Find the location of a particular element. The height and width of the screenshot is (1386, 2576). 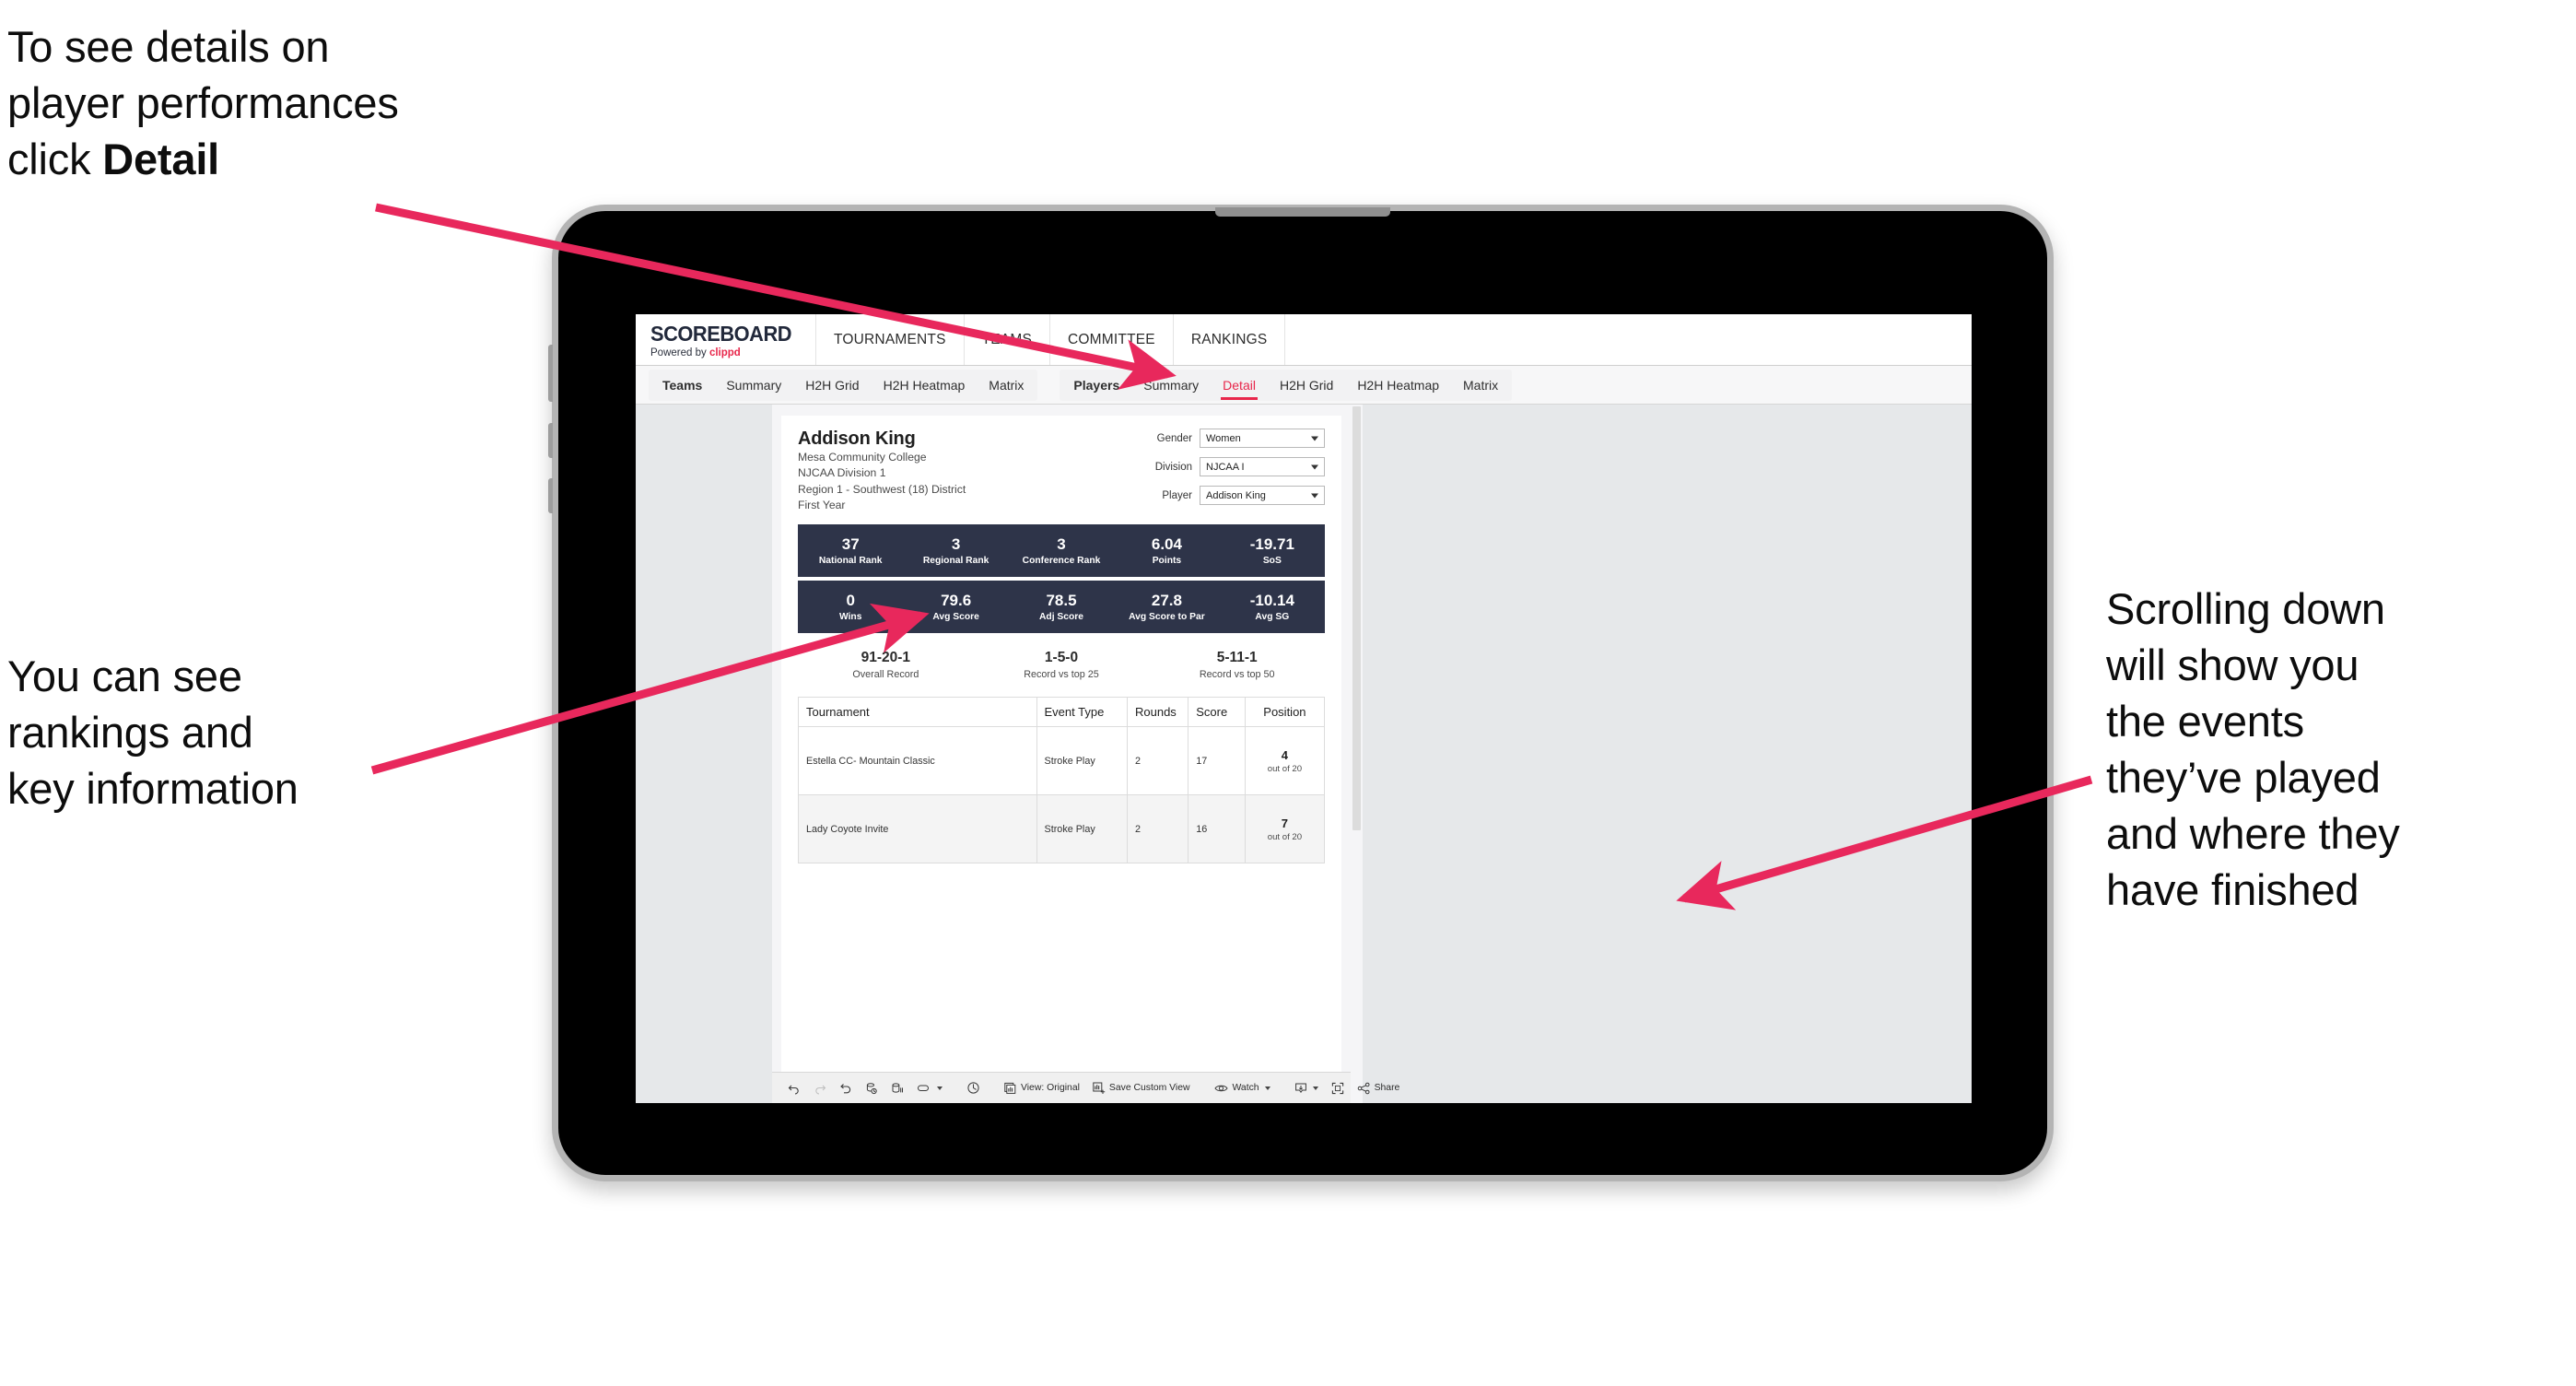

stat-points: 6.04 Points is located at coordinates (1166, 551).